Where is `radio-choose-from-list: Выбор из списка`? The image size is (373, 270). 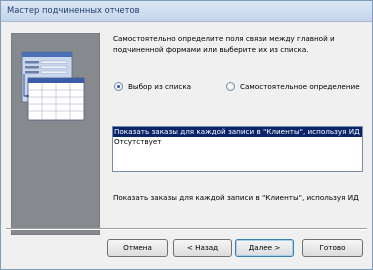
radio-choose-from-list: Выбор из списка is located at coordinates (152, 86).